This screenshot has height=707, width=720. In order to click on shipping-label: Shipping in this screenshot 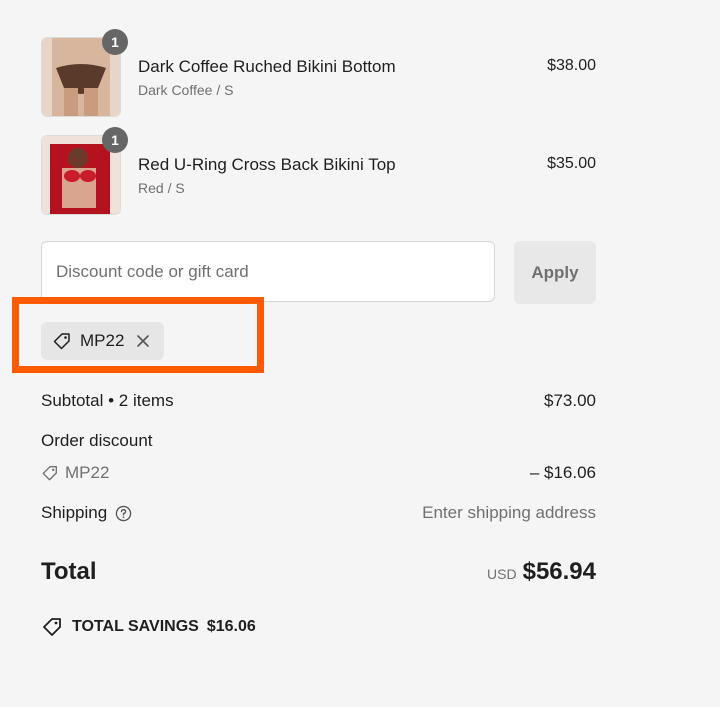, I will do `click(74, 512)`.